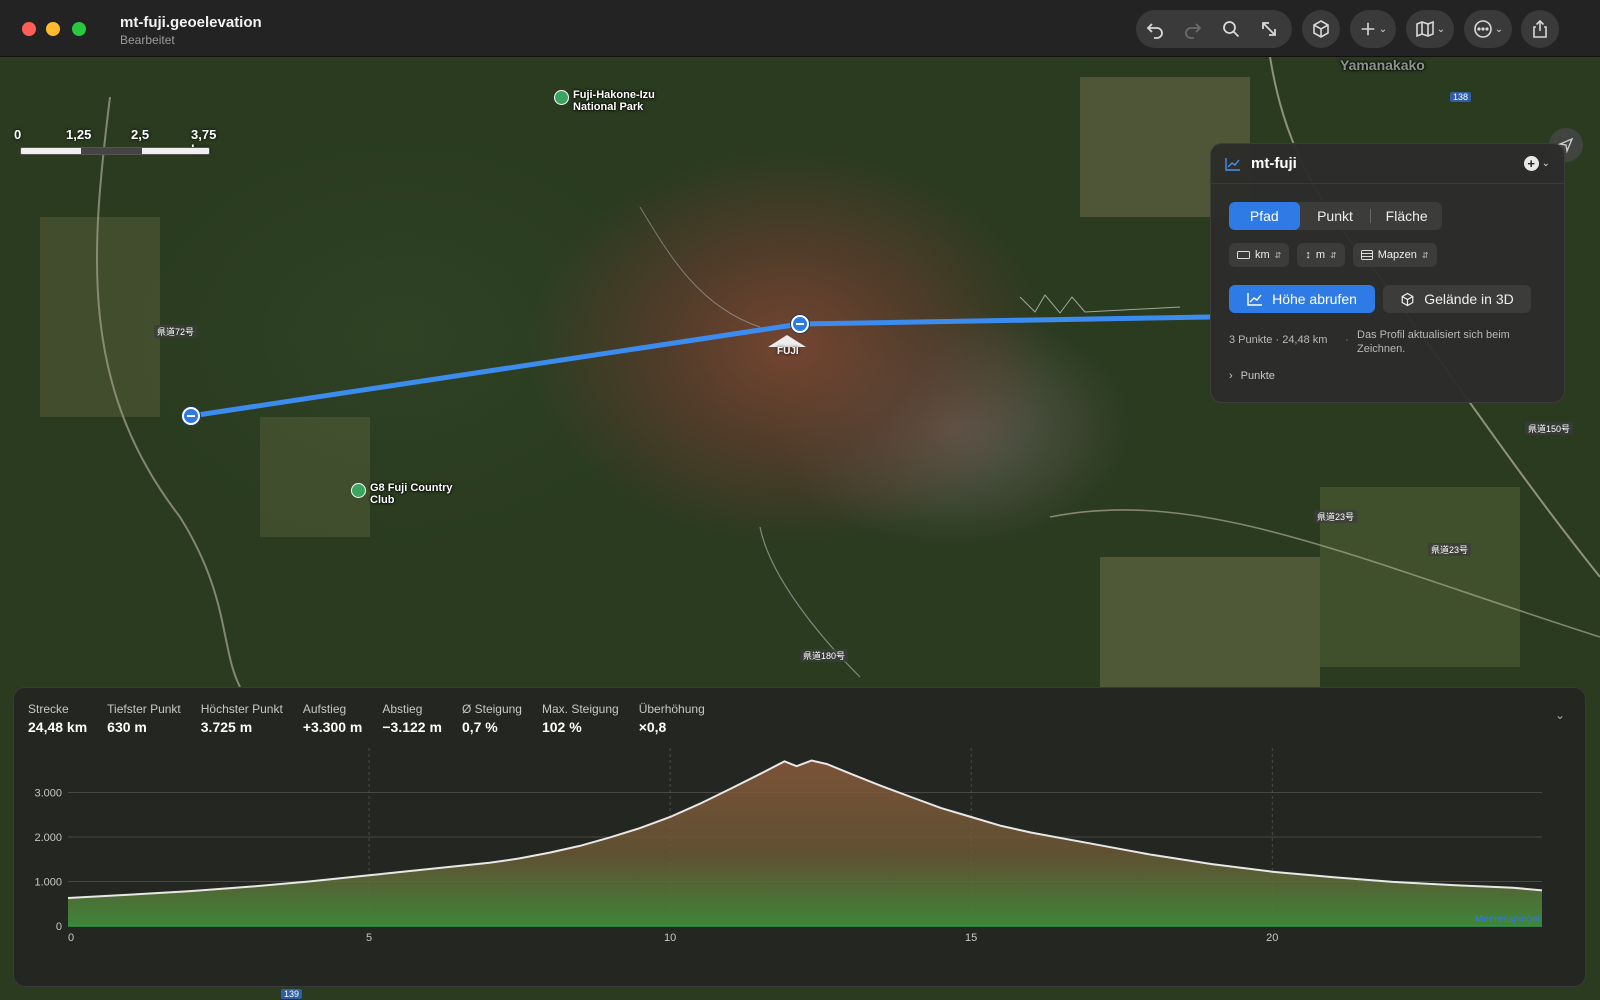 This screenshot has width=1600, height=1000. What do you see at coordinates (48, 838) in the screenshot?
I see `y-tick-label: 2.000` at bounding box center [48, 838].